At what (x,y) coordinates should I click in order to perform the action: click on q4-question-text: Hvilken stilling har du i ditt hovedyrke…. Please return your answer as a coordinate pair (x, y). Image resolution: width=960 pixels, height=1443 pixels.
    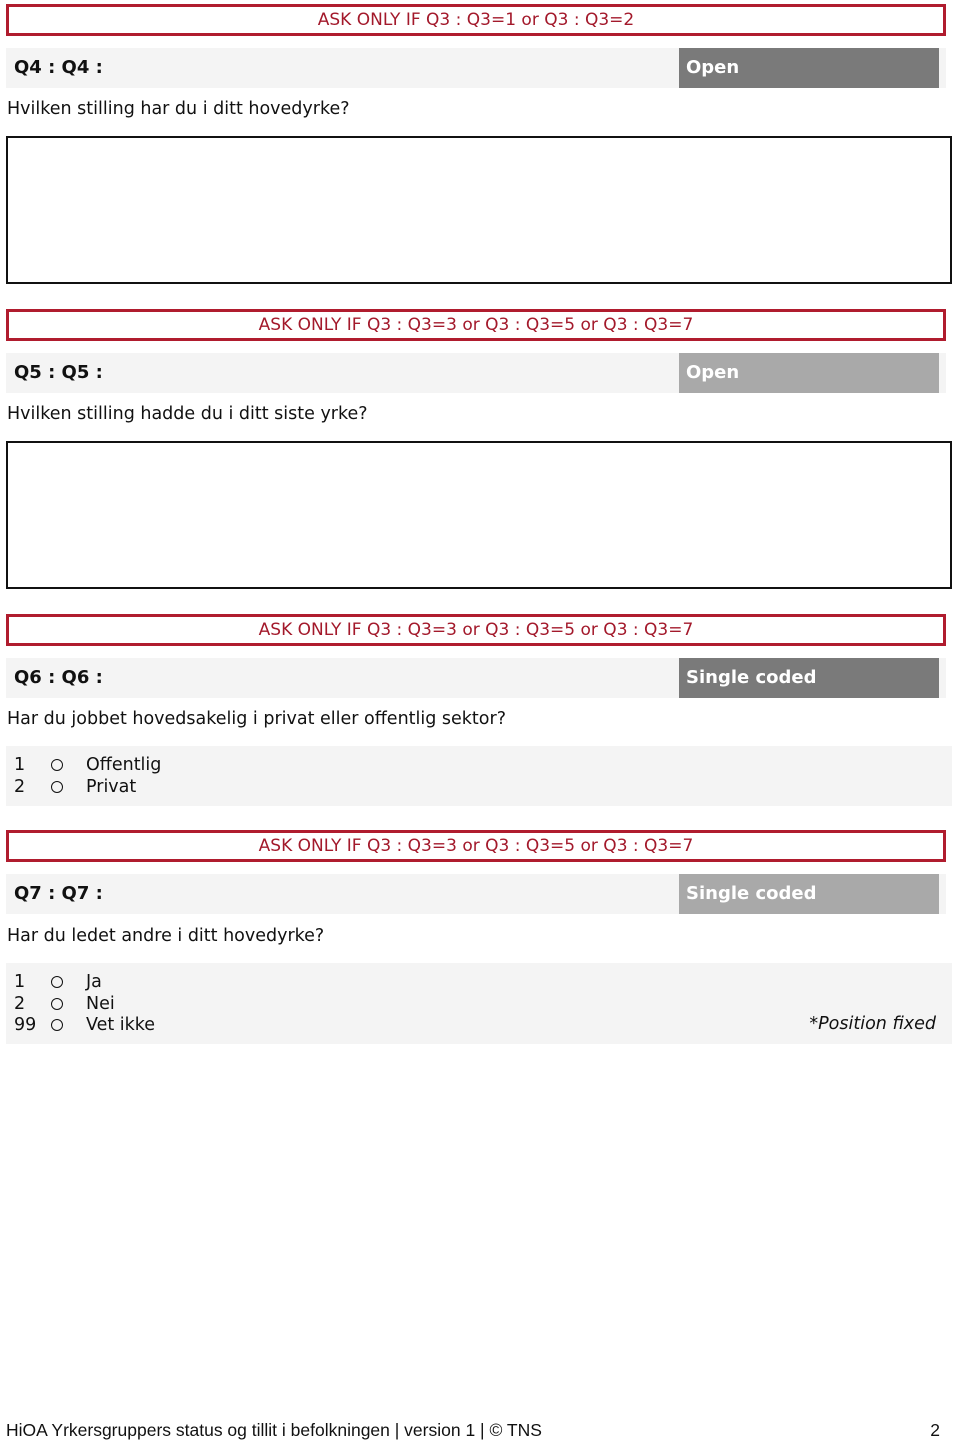
    Looking at the image, I should click on (178, 109).